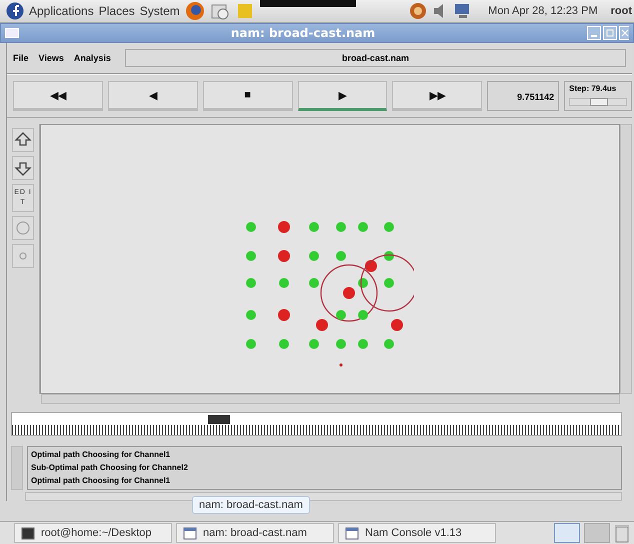  Describe the element at coordinates (594, 33) in the screenshot. I see `minimize-icon` at that location.